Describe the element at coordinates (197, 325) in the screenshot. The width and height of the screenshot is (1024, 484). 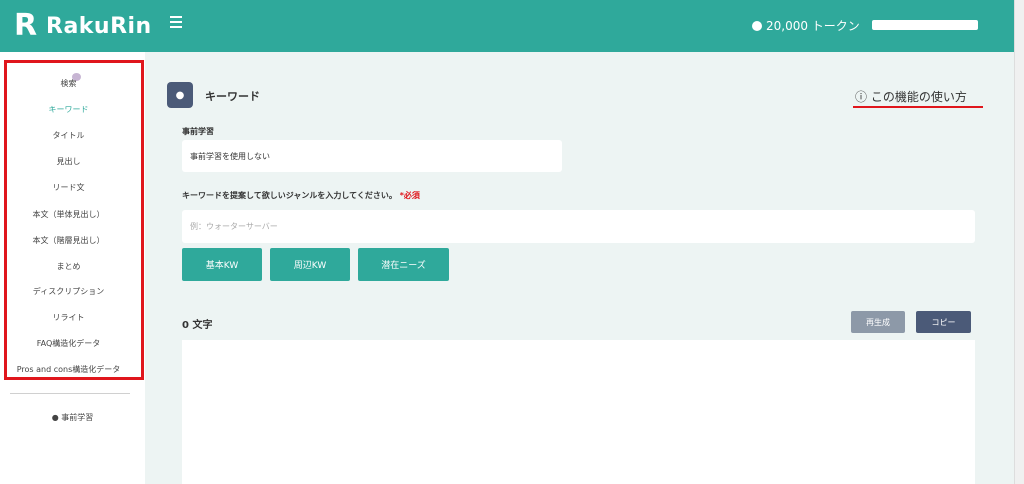
I see `char-count: 0 文字` at that location.